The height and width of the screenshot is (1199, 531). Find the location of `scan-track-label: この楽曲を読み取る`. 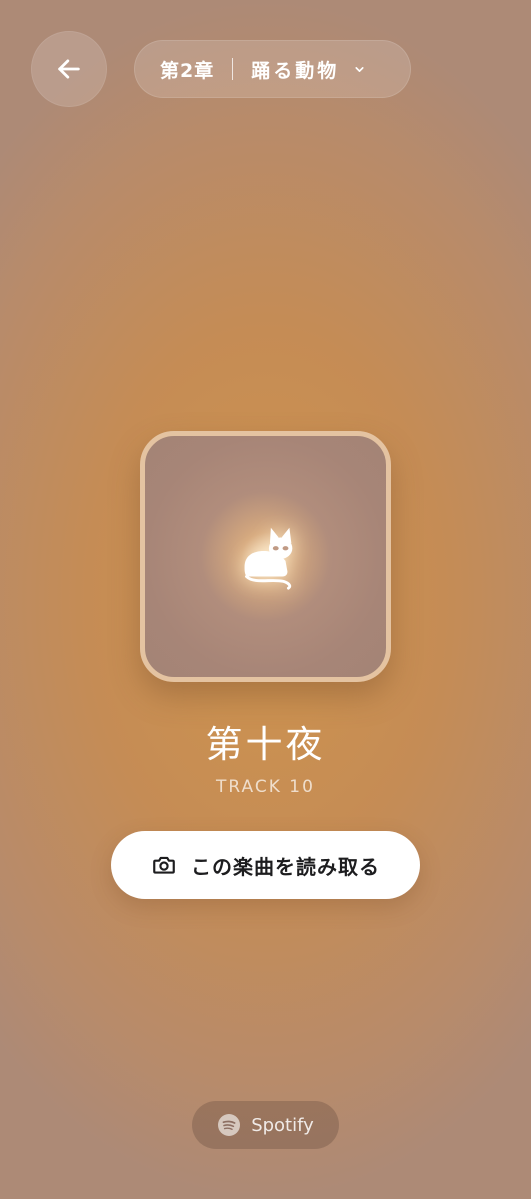

scan-track-label: この楽曲を読み取る is located at coordinates (285, 866).